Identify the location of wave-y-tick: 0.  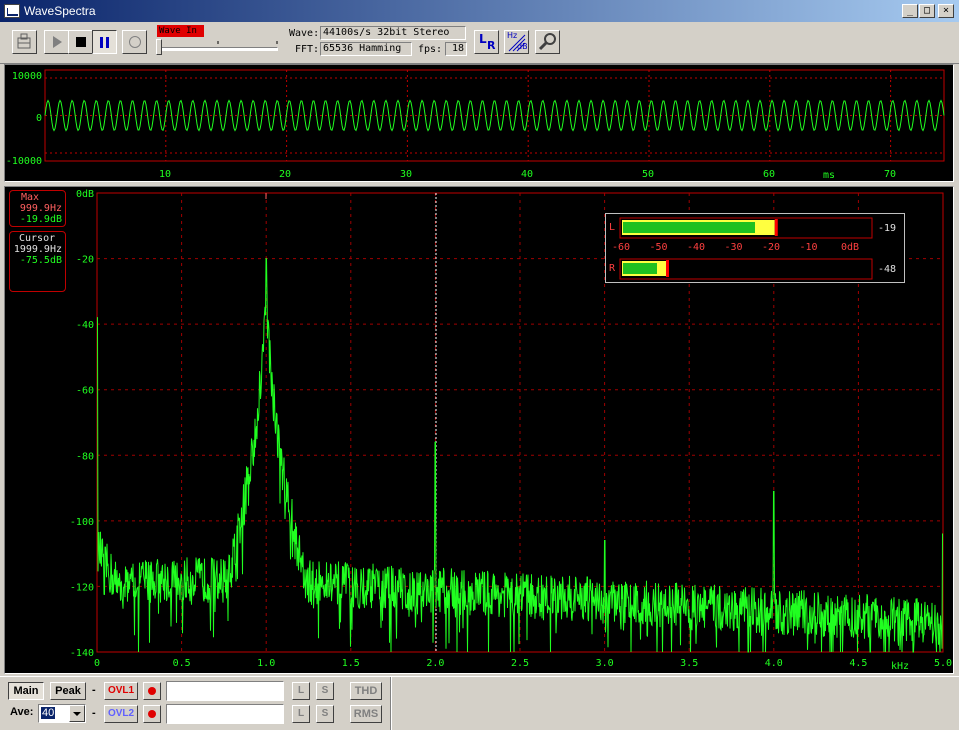
(39, 118).